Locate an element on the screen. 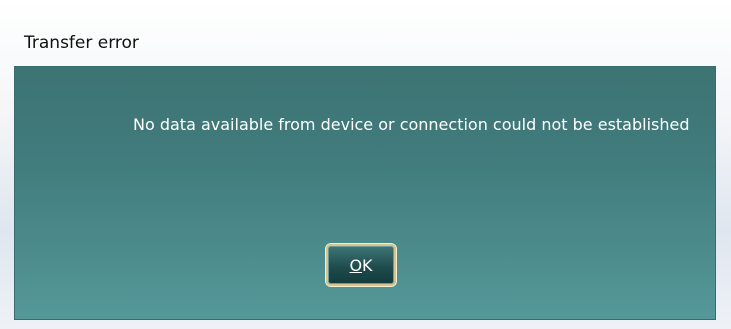 This screenshot has width=731, height=329. dialog-title: Transfer error is located at coordinates (81, 43).